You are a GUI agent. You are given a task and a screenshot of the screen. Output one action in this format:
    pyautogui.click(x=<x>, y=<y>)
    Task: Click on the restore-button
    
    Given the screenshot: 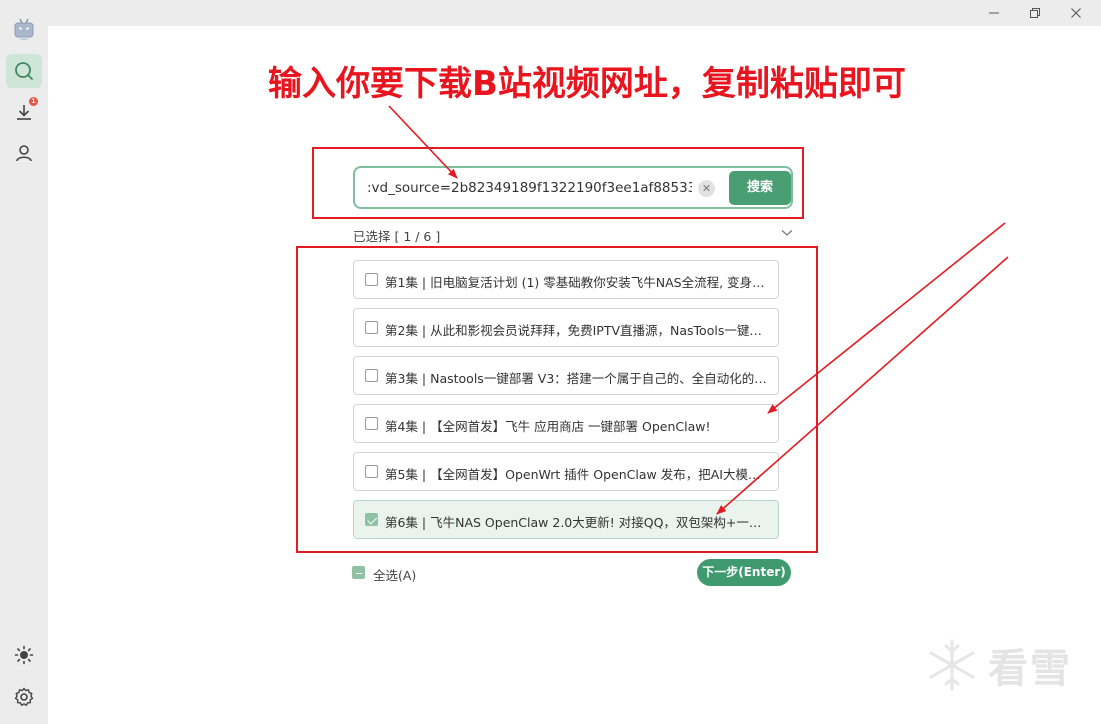 What is the action you would take?
    pyautogui.click(x=1035, y=13)
    